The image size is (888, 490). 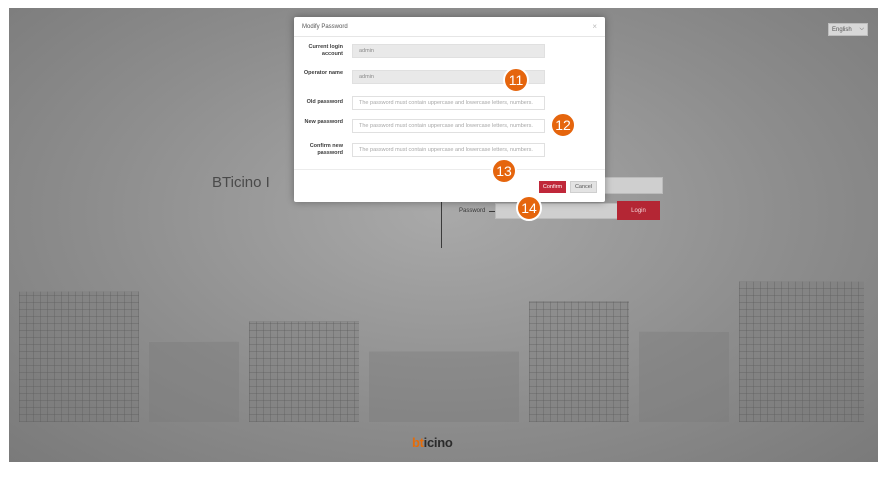 I want to click on callout-marker: 13, so click(x=504, y=171).